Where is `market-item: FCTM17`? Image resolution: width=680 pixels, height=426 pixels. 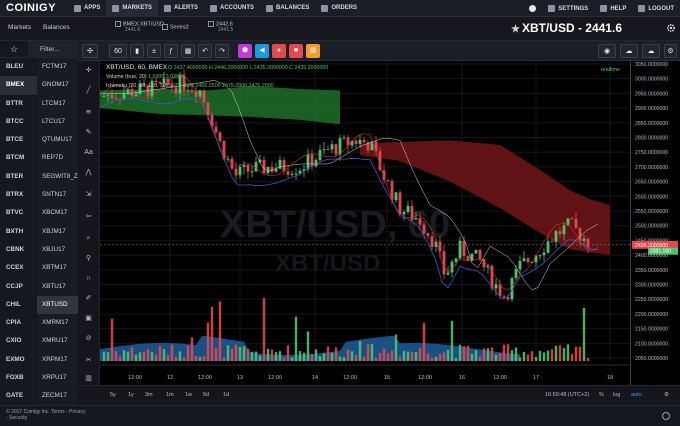 market-item: FCTM17 is located at coordinates (57, 67).